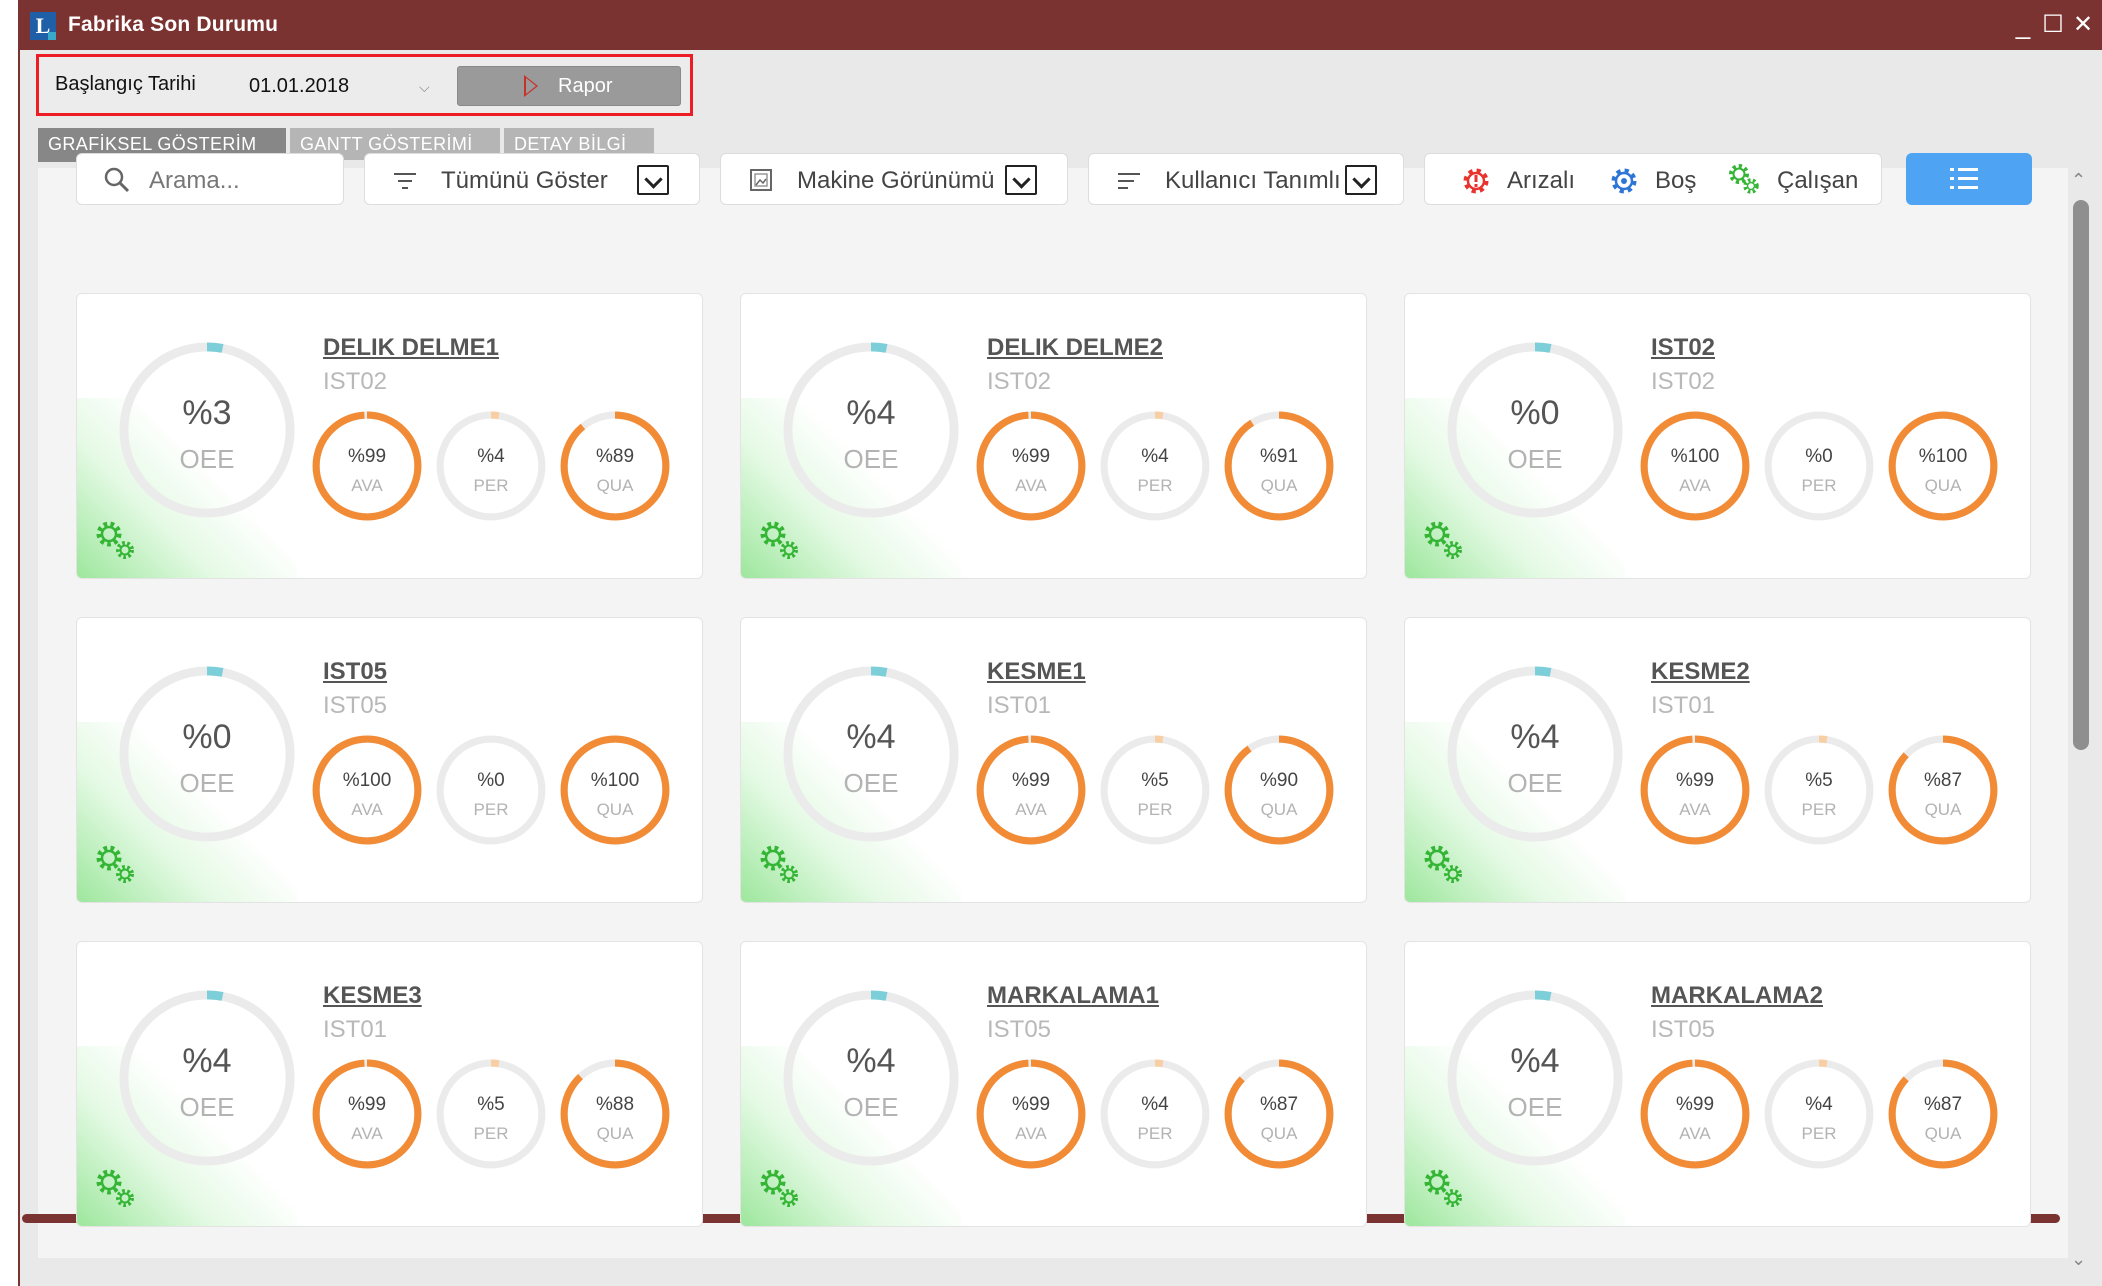  Describe the element at coordinates (1969, 179) in the screenshot. I see `list-view-button` at that location.